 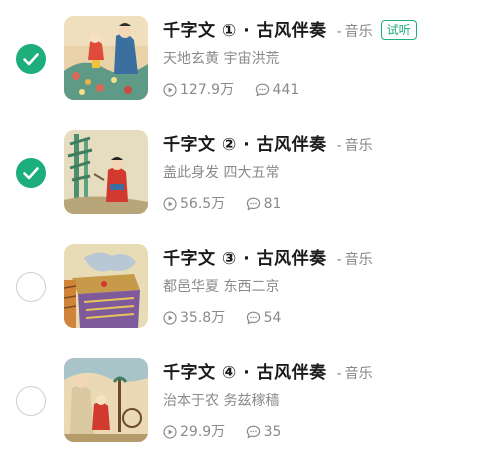 I want to click on play-count: 127.9万, so click(x=198, y=90).